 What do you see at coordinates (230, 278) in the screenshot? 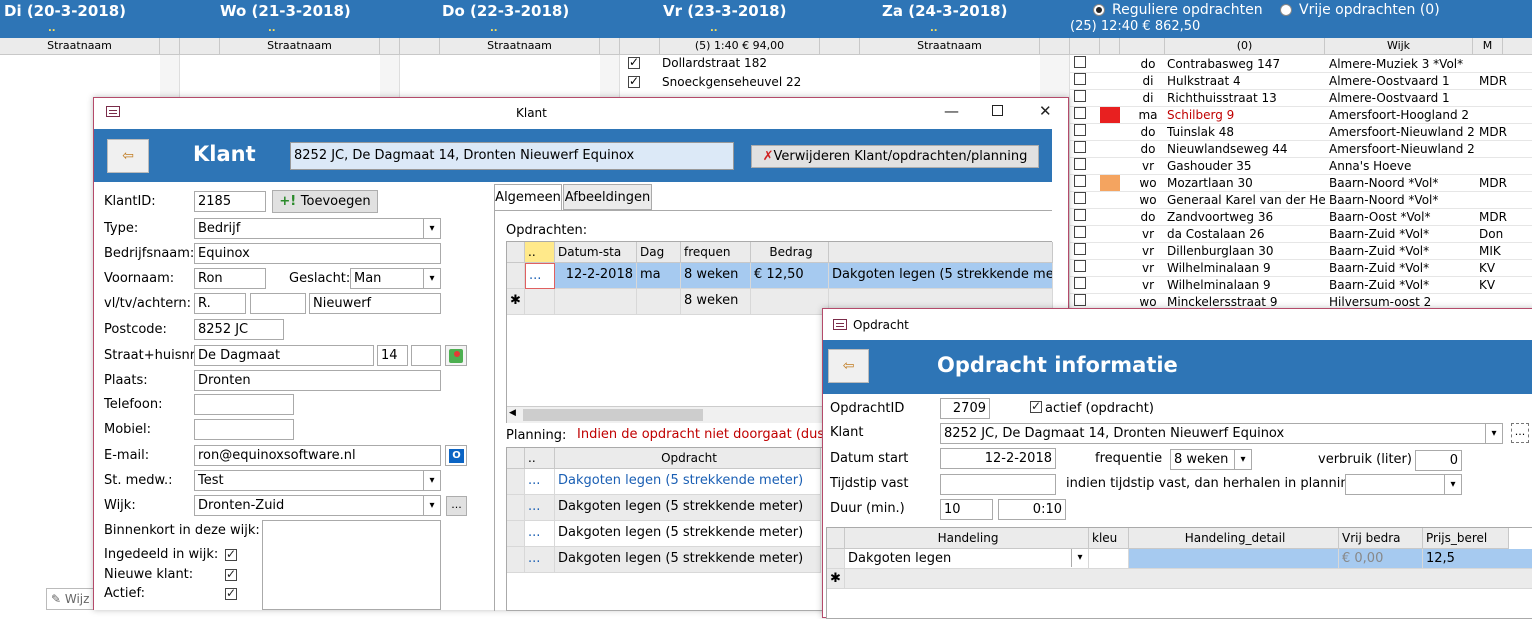
I see `voornaam-field: Ron` at bounding box center [230, 278].